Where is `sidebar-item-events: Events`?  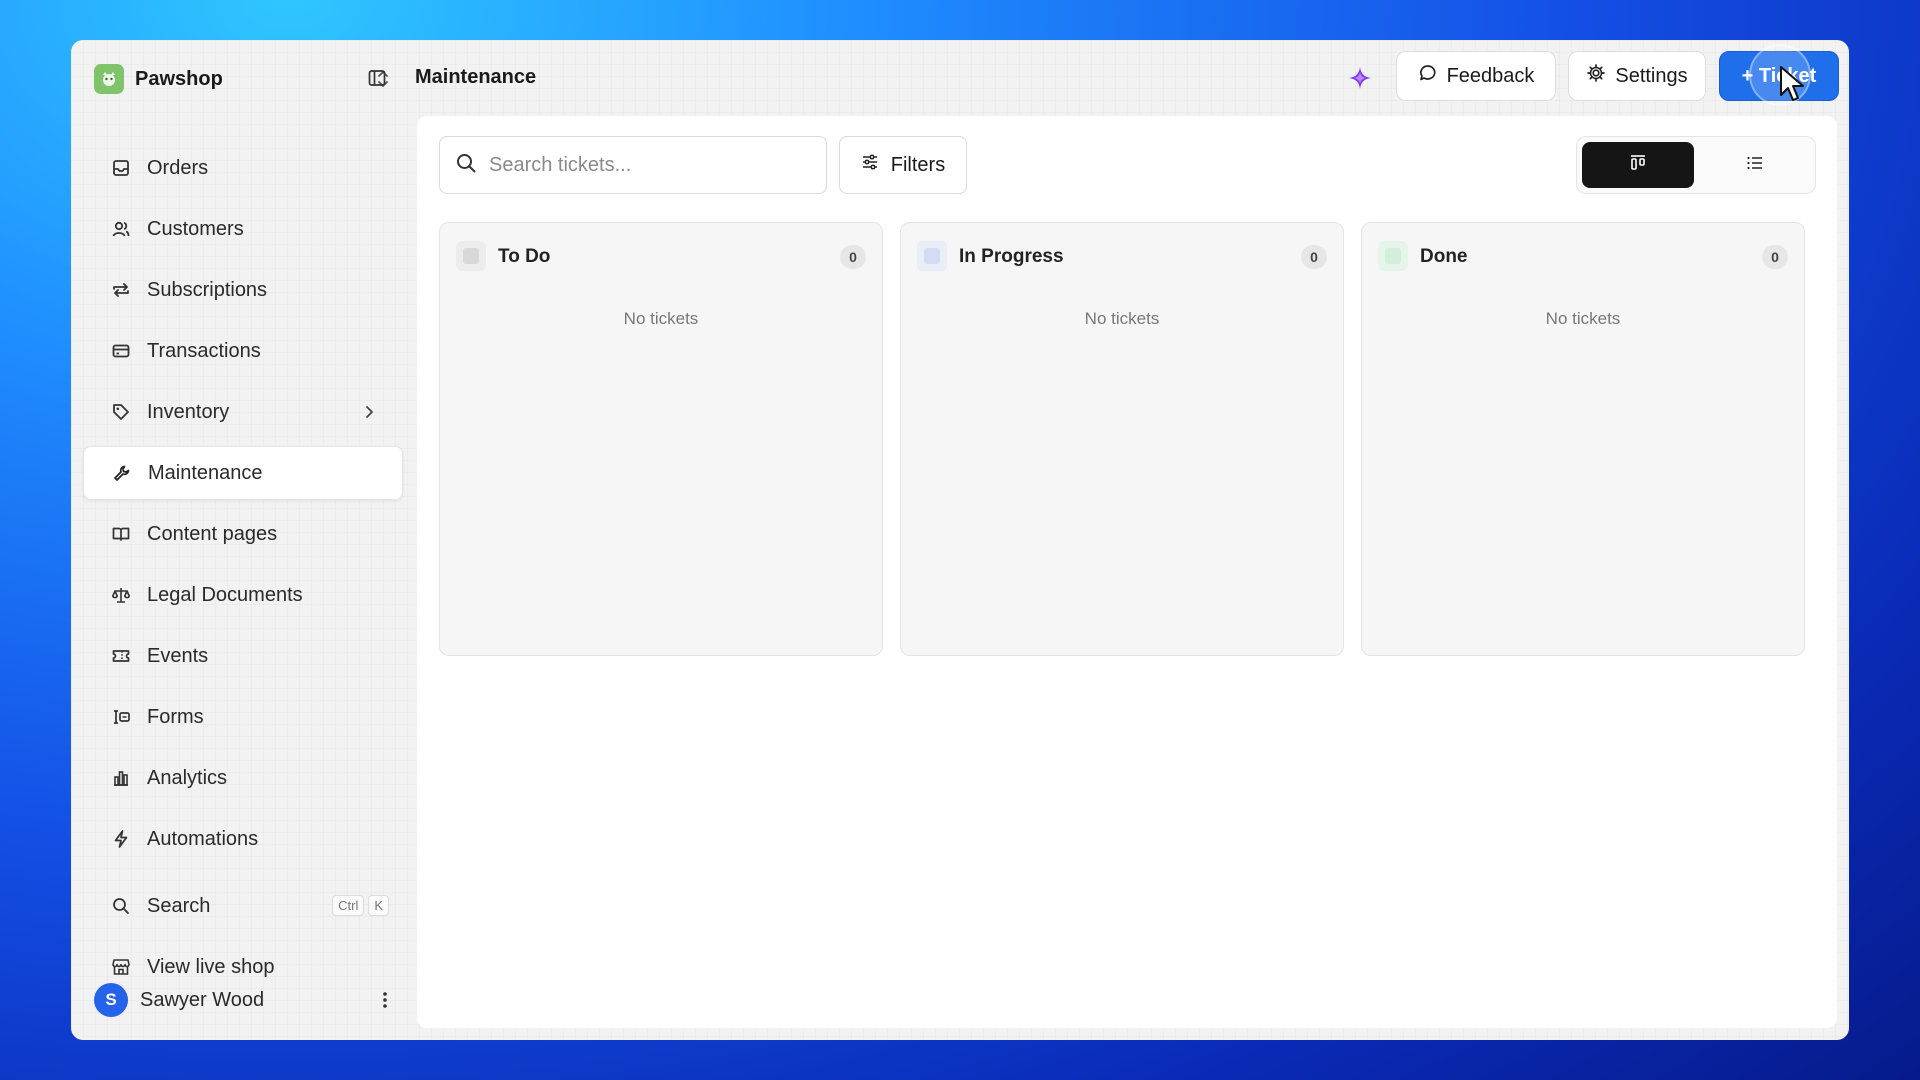 sidebar-item-events: Events is located at coordinates (243, 656).